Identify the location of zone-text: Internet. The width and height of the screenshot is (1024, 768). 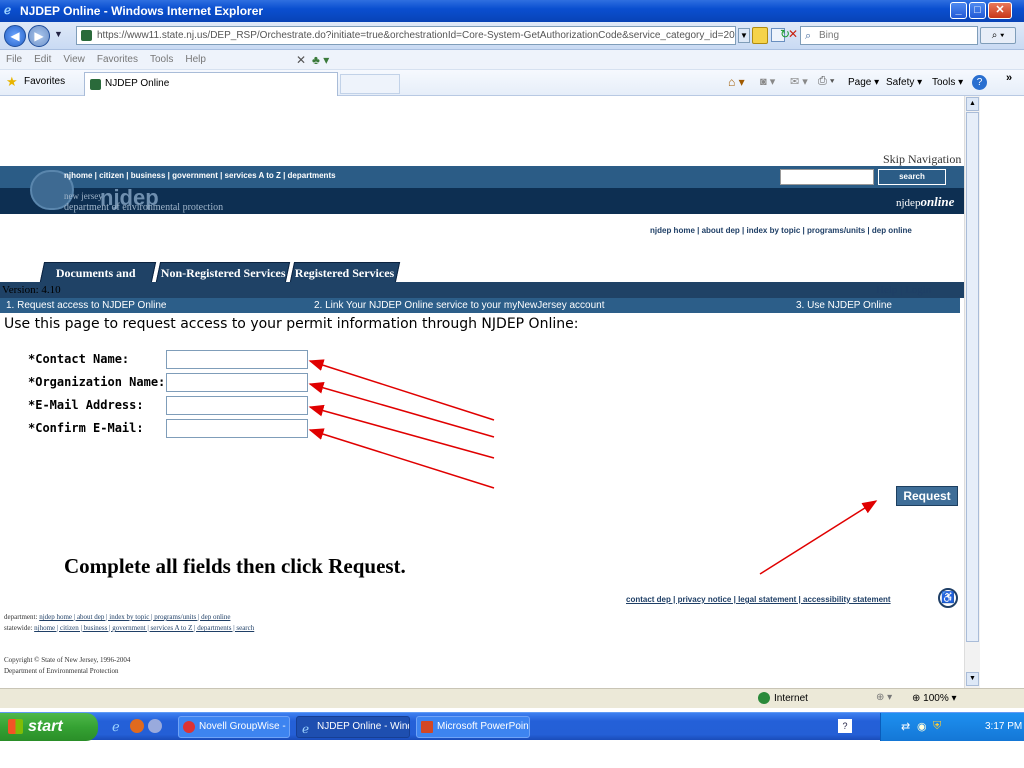
(791, 698).